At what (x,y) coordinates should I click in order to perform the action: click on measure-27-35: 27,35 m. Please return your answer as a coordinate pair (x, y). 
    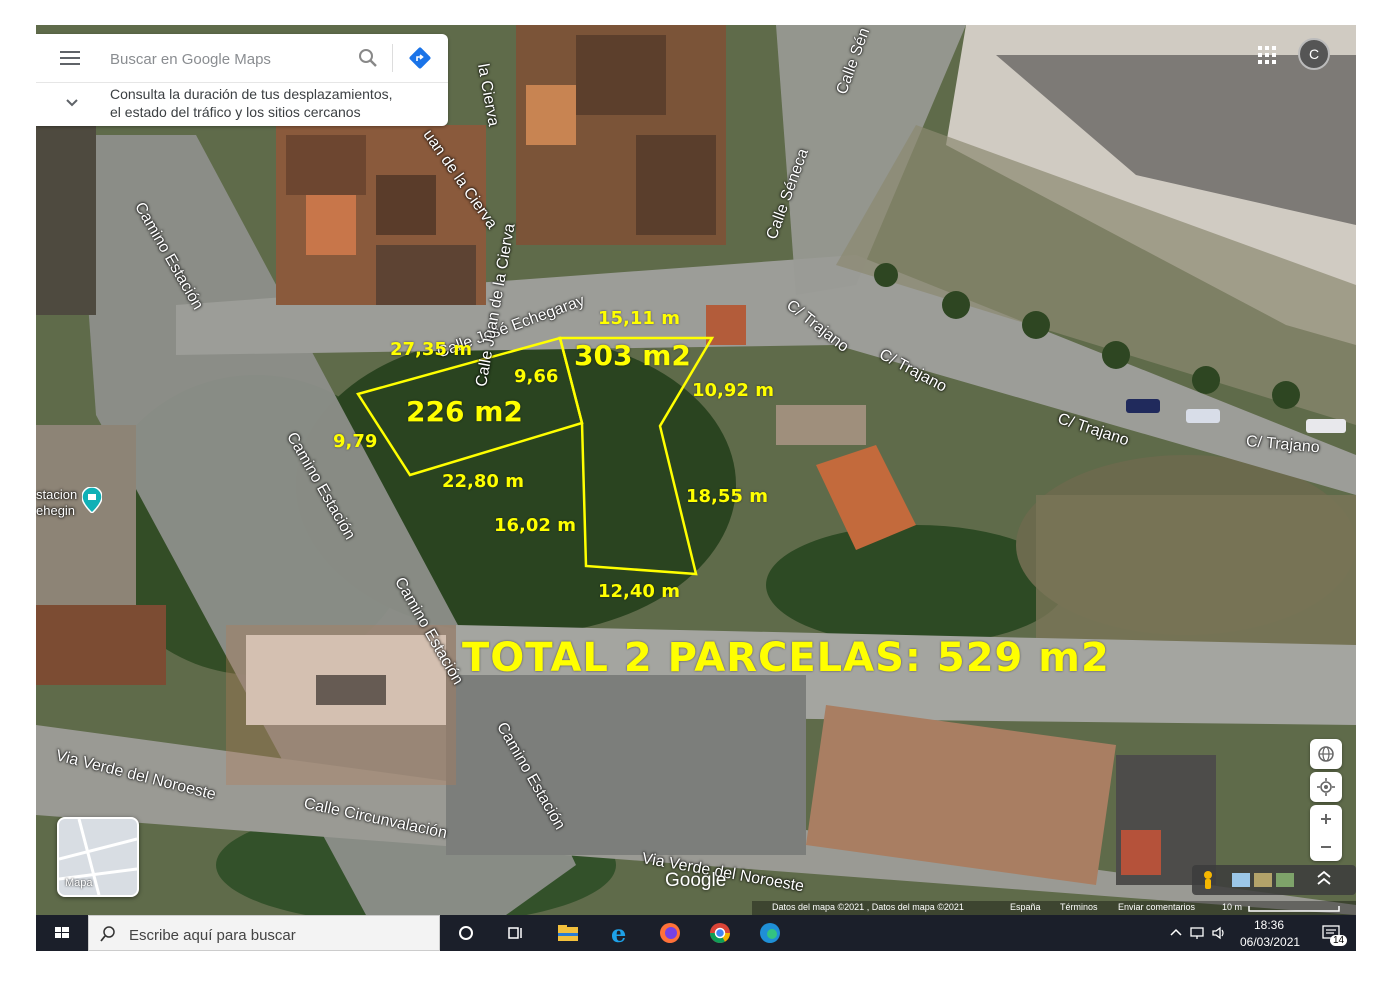
    Looking at the image, I should click on (431, 349).